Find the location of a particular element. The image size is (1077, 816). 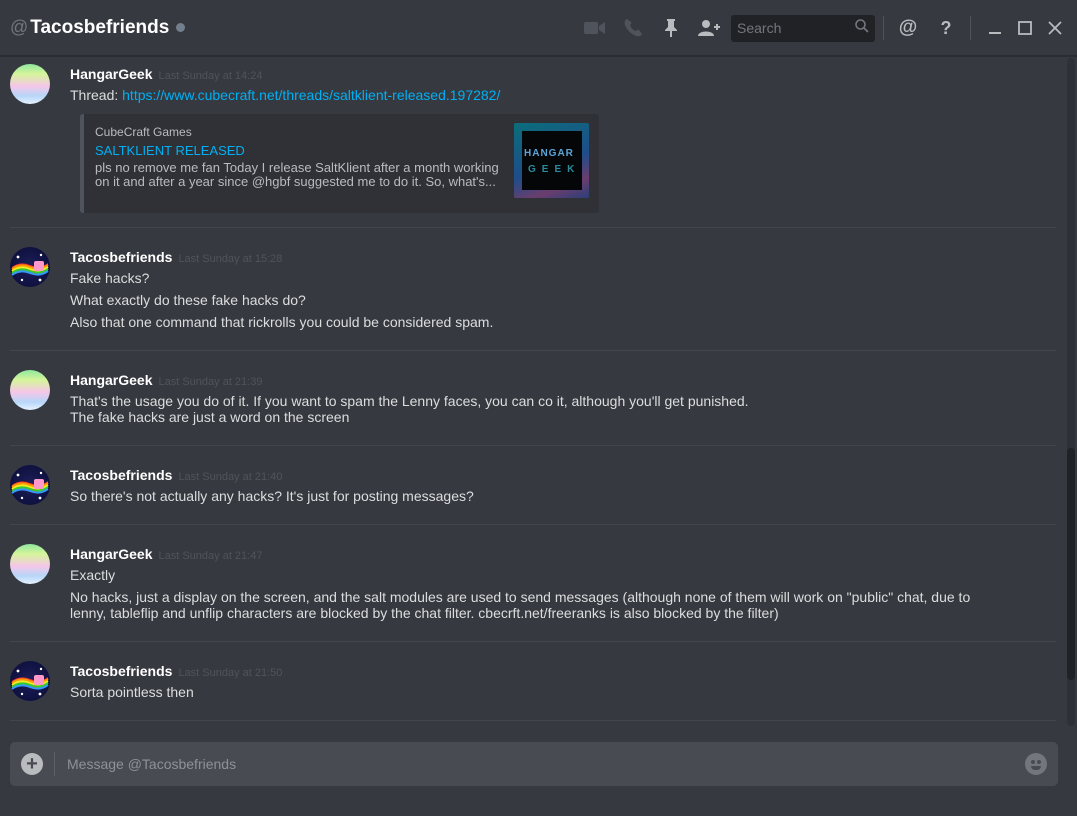

emoji-picker-icon is located at coordinates (1036, 764).